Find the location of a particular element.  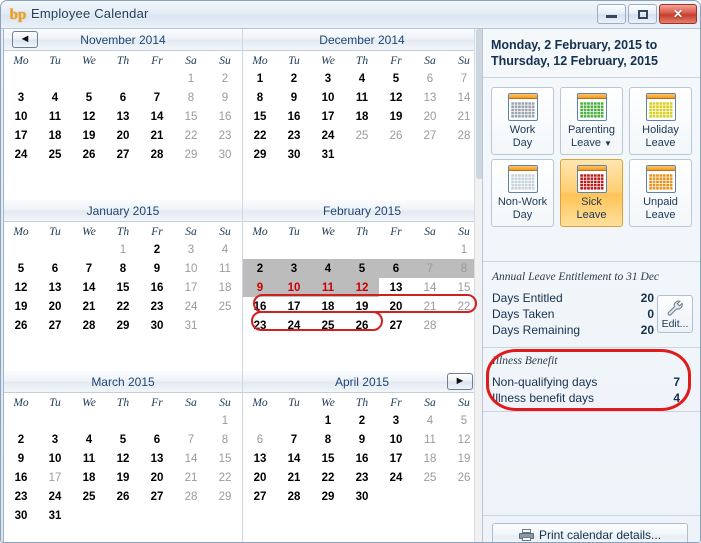

next-month-button: ► is located at coordinates (460, 381).